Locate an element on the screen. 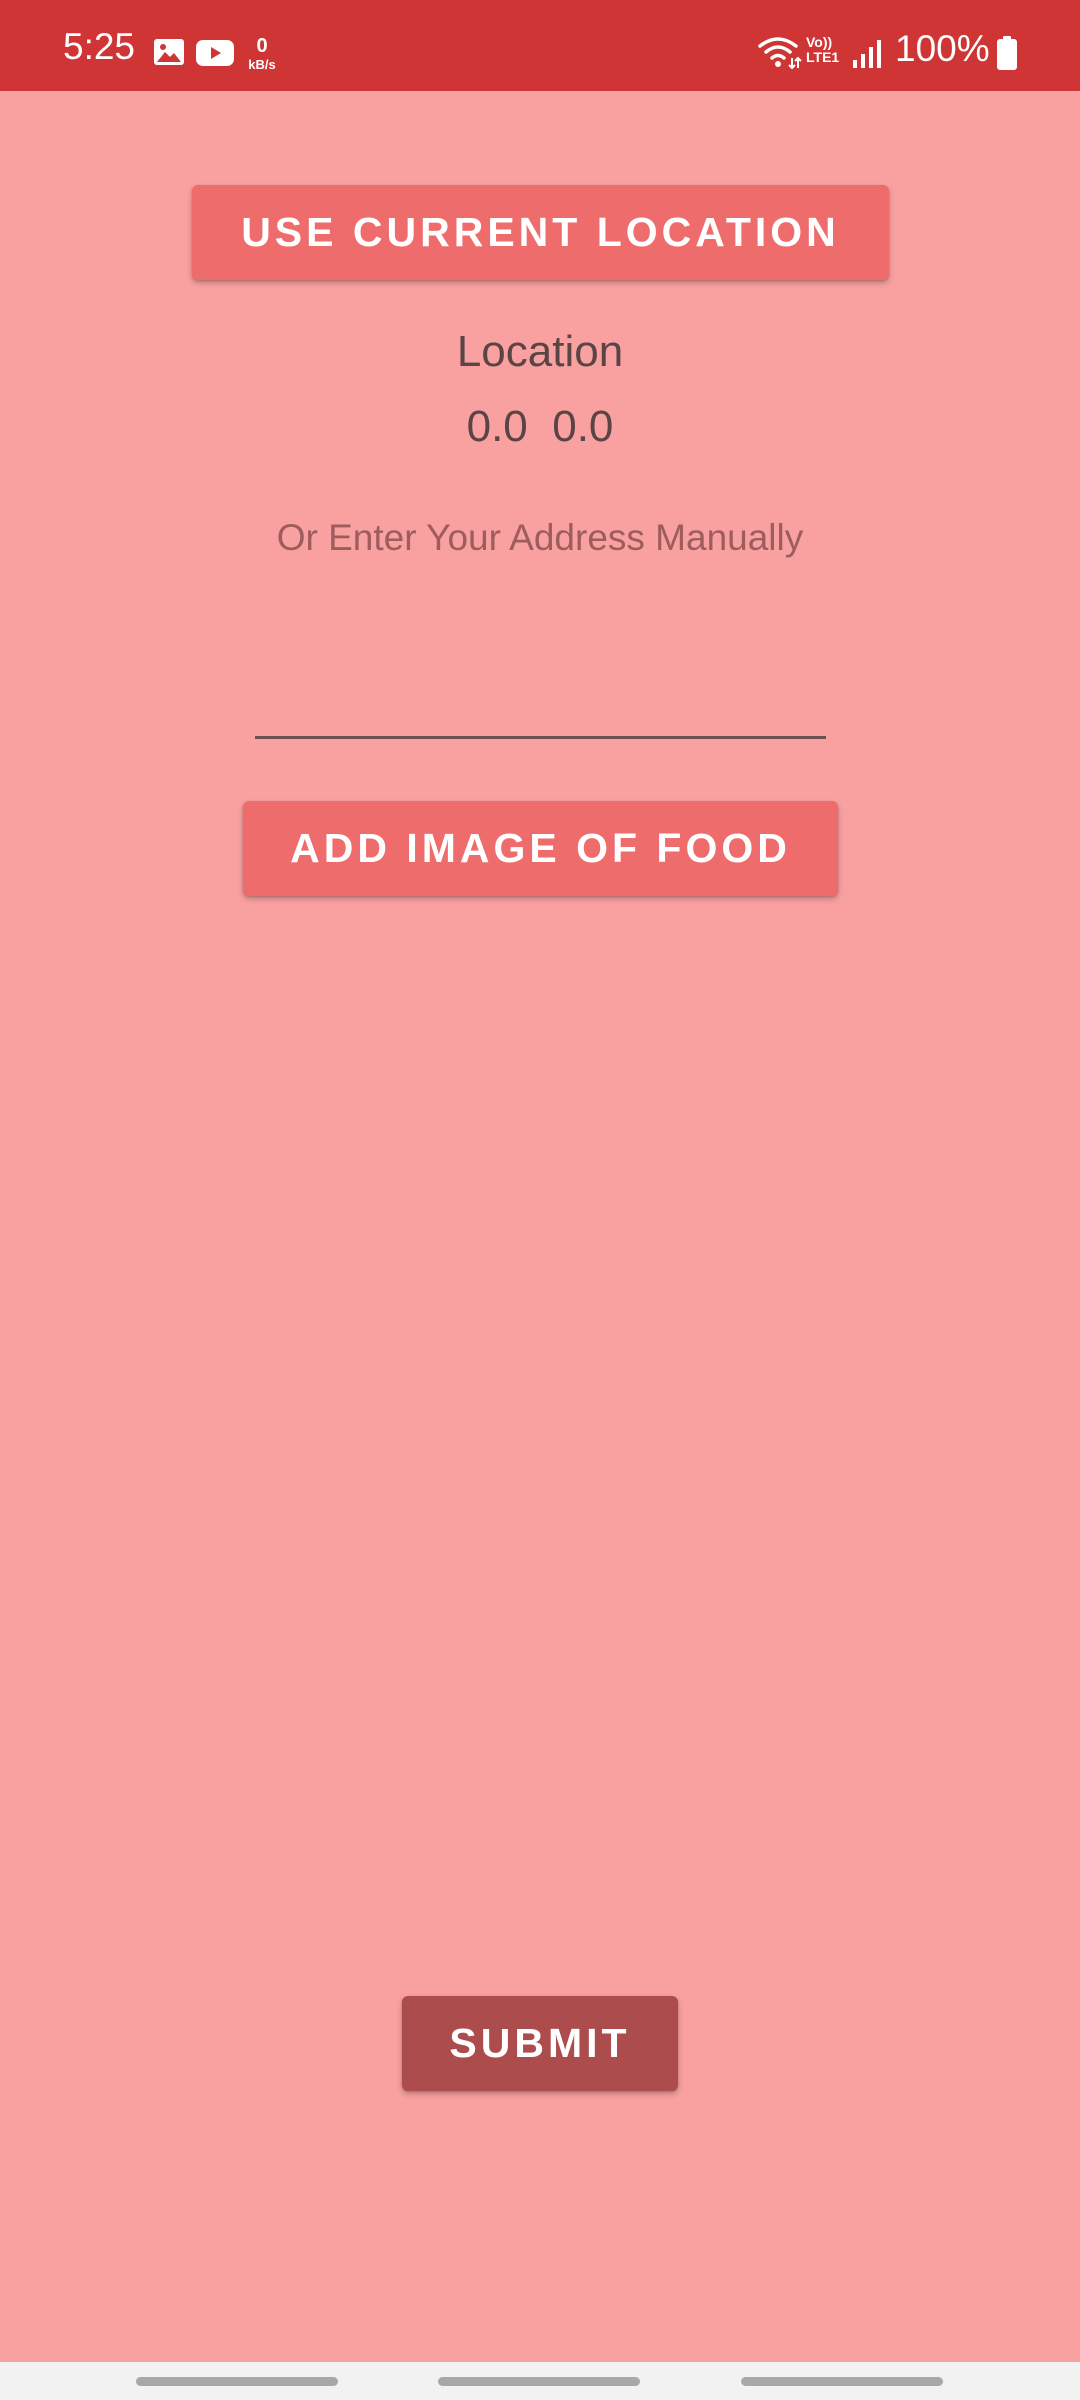  coordinates: 0.0 0.0 is located at coordinates (540, 427).